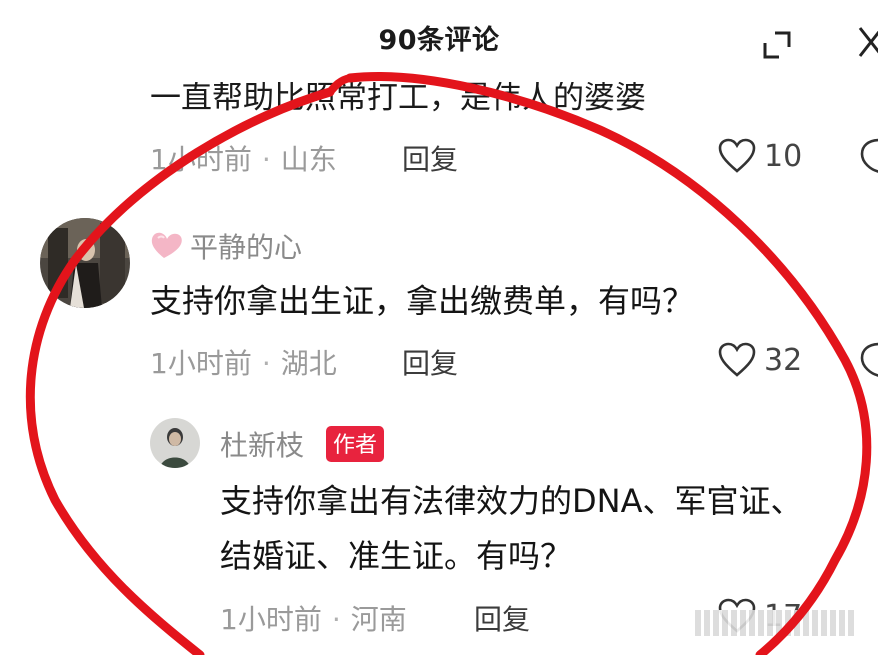 The image size is (878, 655). What do you see at coordinates (246, 246) in the screenshot?
I see `comment-username: 平静的心` at bounding box center [246, 246].